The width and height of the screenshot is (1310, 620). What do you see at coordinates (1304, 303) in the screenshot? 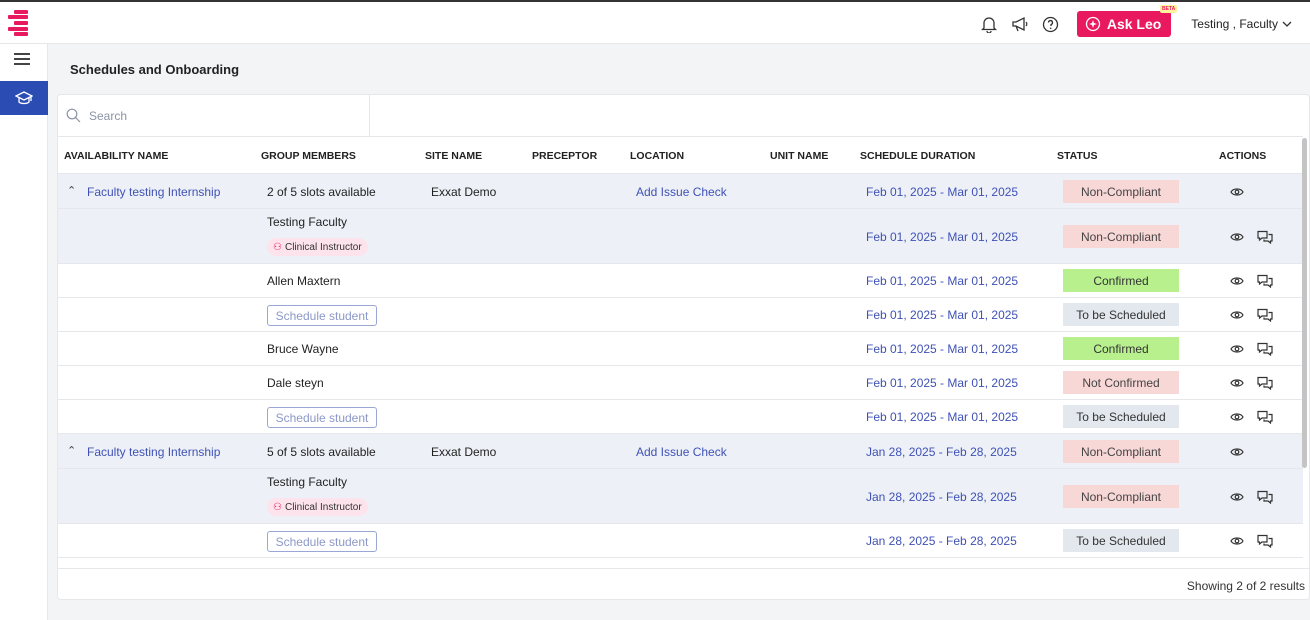
I see `table-scrollbar` at bounding box center [1304, 303].